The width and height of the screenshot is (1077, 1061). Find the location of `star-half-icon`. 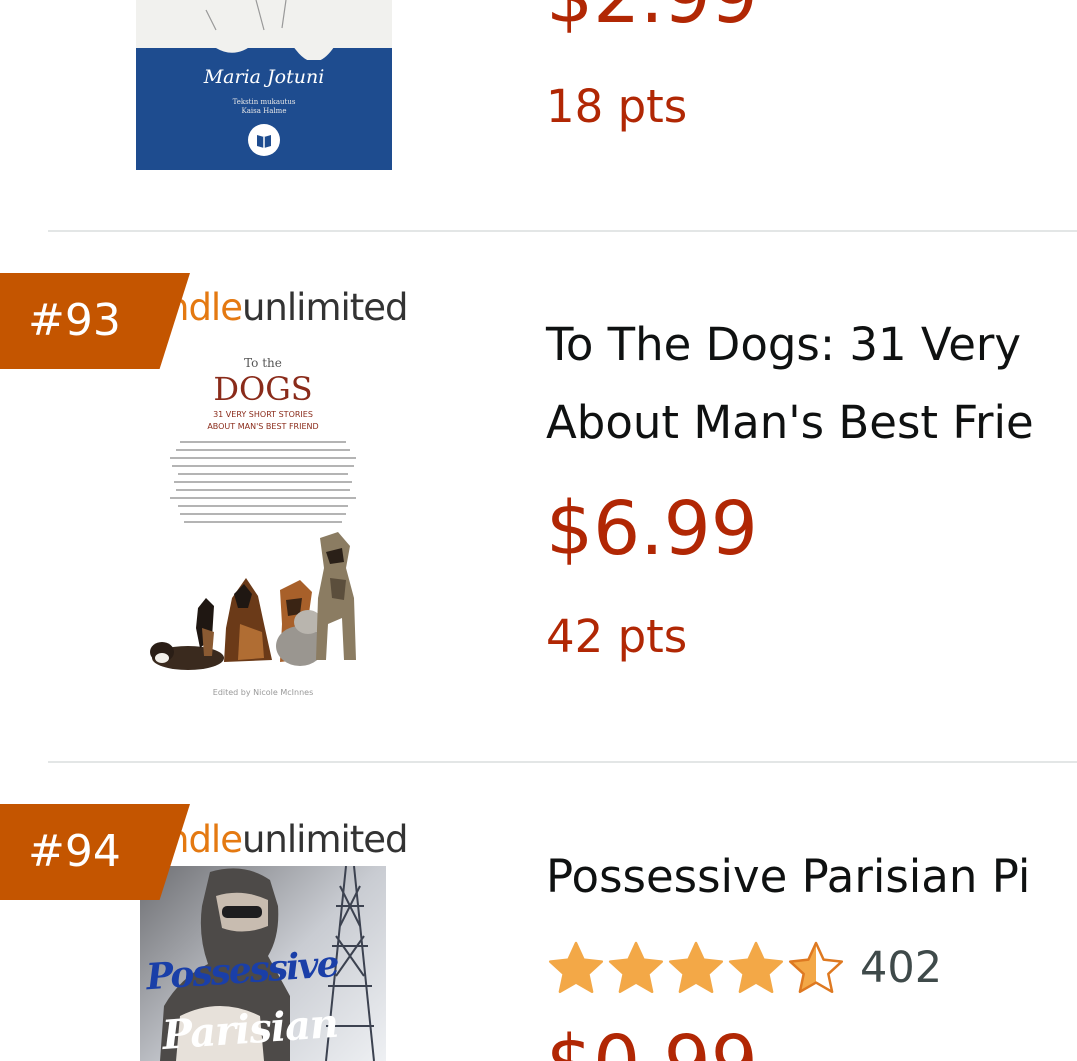

star-half-icon is located at coordinates (816, 967).